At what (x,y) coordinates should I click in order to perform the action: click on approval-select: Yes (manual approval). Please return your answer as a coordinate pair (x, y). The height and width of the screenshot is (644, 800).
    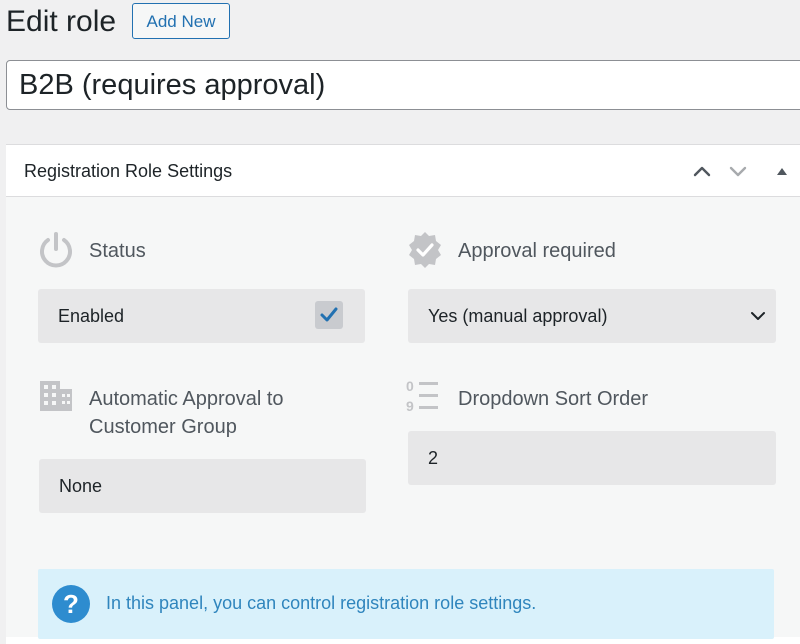
    Looking at the image, I should click on (592, 316).